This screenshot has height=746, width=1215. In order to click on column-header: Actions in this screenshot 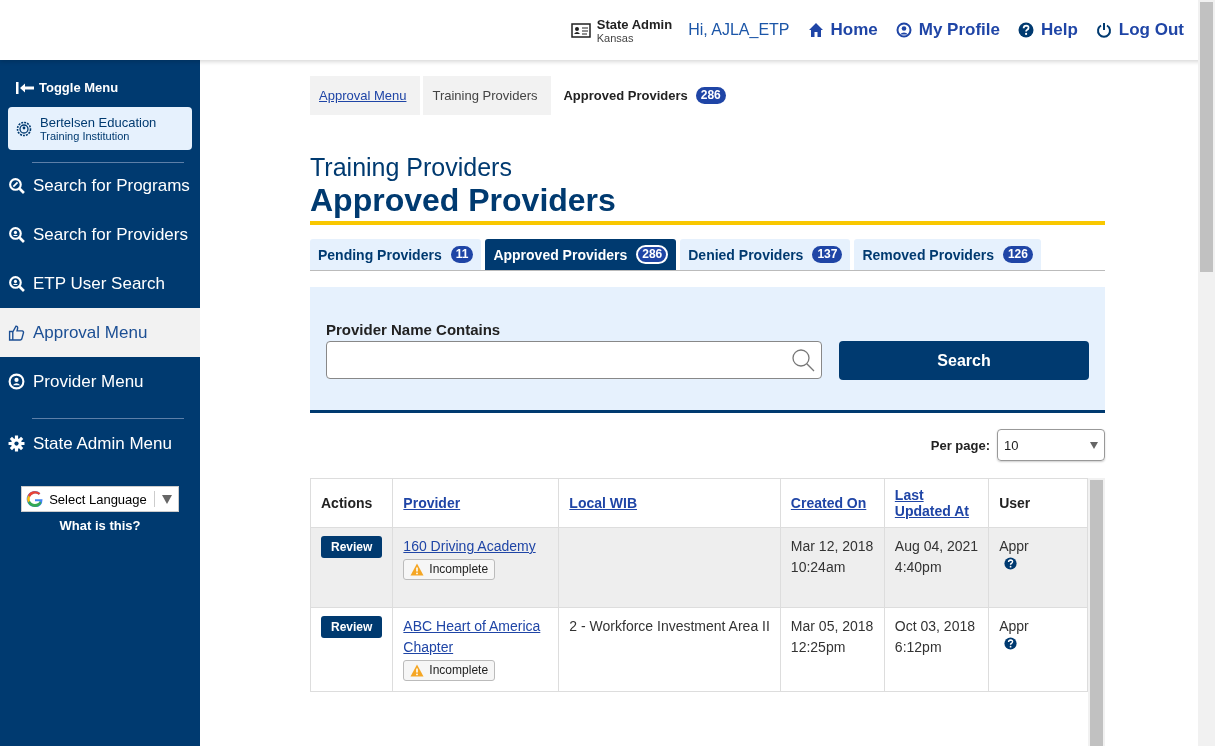, I will do `click(347, 503)`.